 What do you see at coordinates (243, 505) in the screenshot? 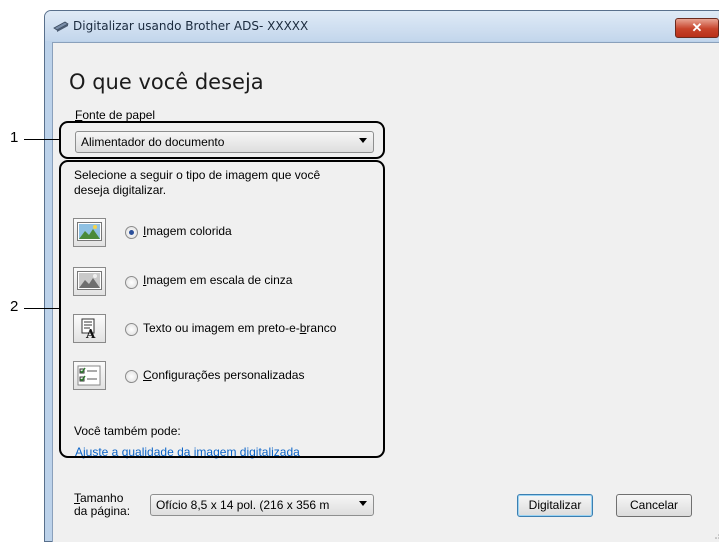
I see `page-size-value: Ofício 8,5 x 14 pol. (216 x 356 m` at bounding box center [243, 505].